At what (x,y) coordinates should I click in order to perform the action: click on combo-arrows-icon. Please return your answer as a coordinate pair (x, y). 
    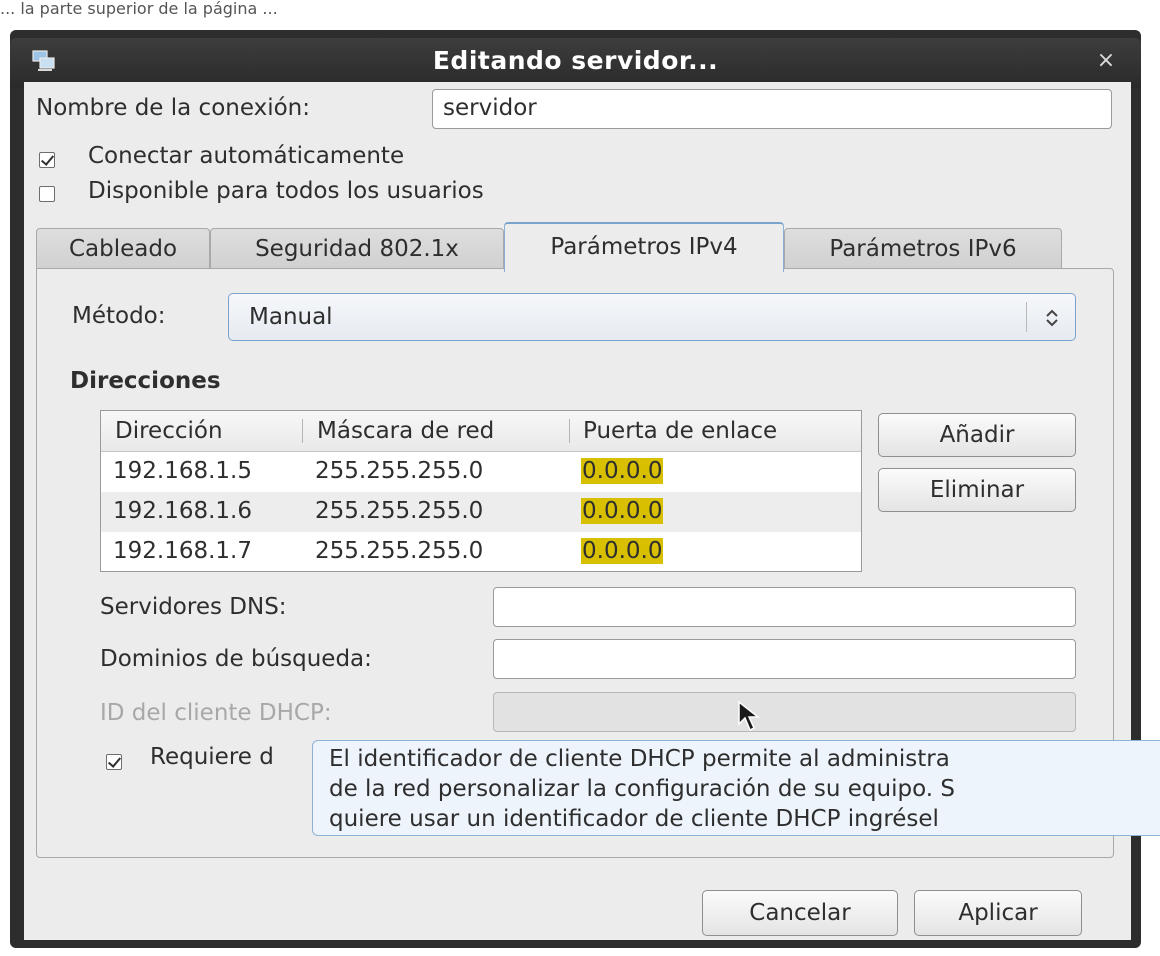
    Looking at the image, I should click on (1052, 318).